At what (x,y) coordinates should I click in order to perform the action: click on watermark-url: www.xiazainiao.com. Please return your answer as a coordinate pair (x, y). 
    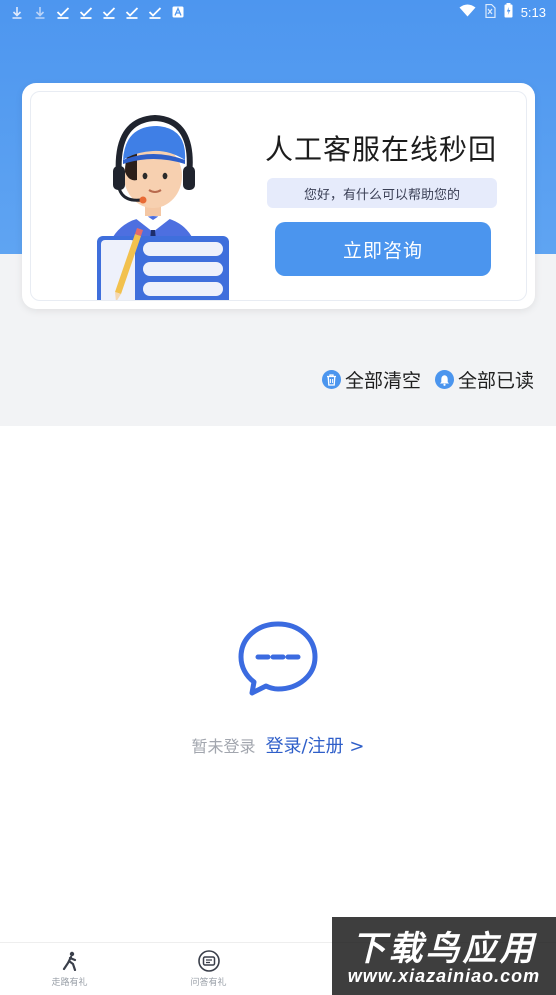
    Looking at the image, I should click on (444, 976).